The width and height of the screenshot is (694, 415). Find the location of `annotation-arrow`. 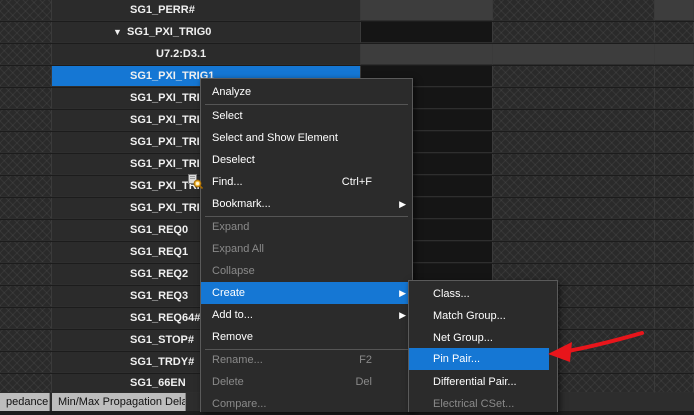

annotation-arrow is located at coordinates (596, 346).